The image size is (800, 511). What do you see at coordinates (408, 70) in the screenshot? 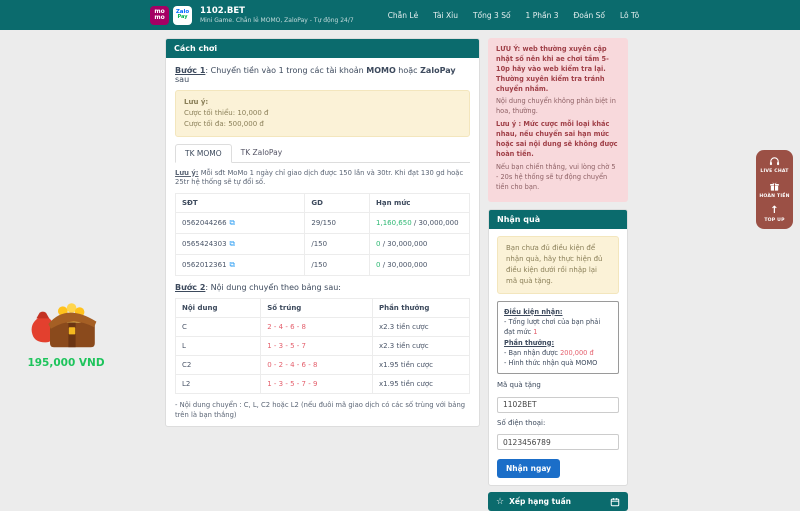
I see `step1-middle: hoặc` at bounding box center [408, 70].